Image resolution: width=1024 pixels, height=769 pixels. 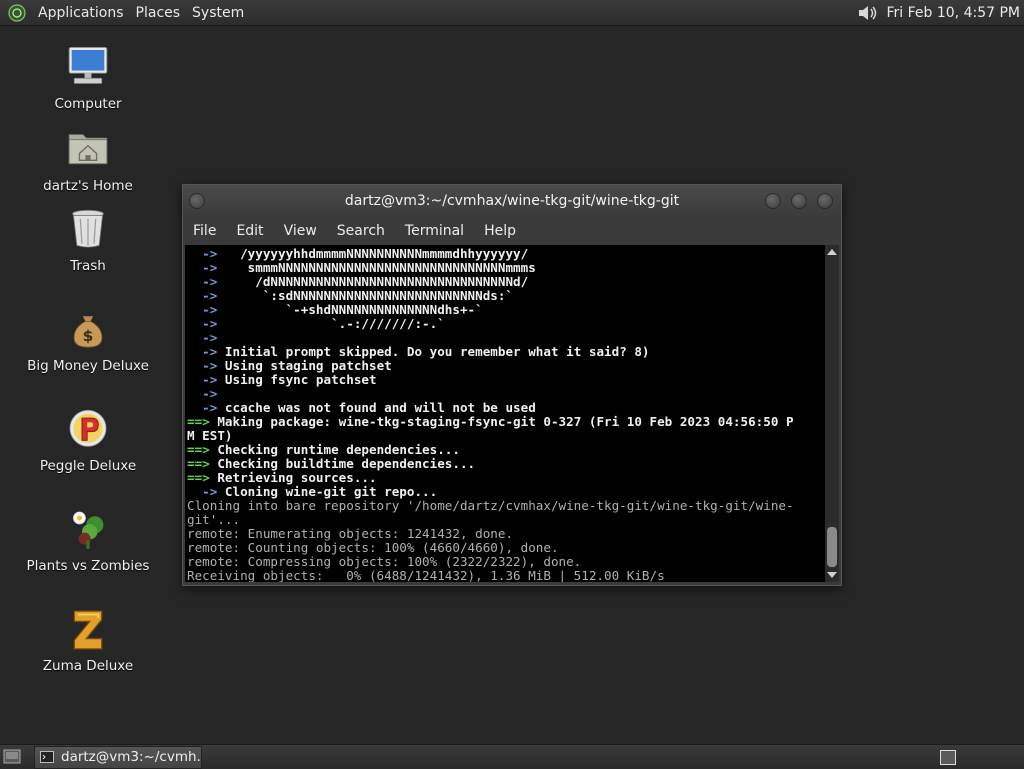 I want to click on scroll-down-arrow-icon, so click(x=832, y=575).